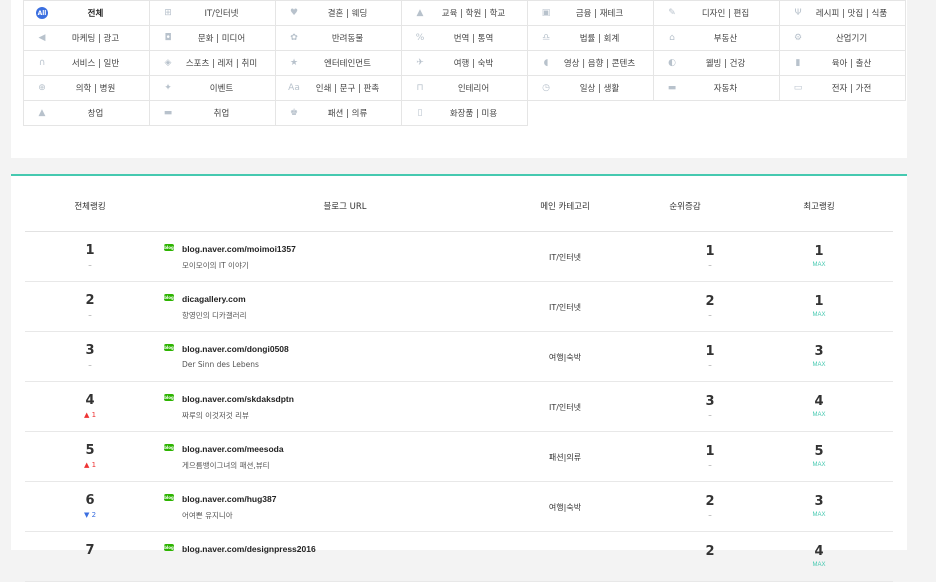  I want to click on header-url: 블로그 URL, so click(345, 207).